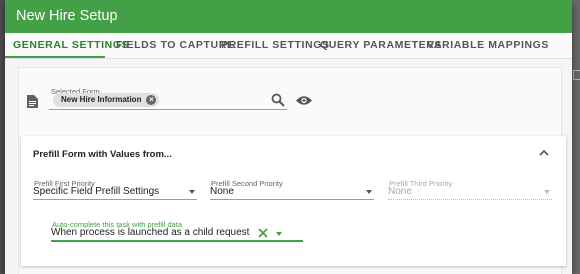 The height and width of the screenshot is (274, 580). I want to click on tab-prefill-settings: PREFILL SETTINGS, so click(275, 45).